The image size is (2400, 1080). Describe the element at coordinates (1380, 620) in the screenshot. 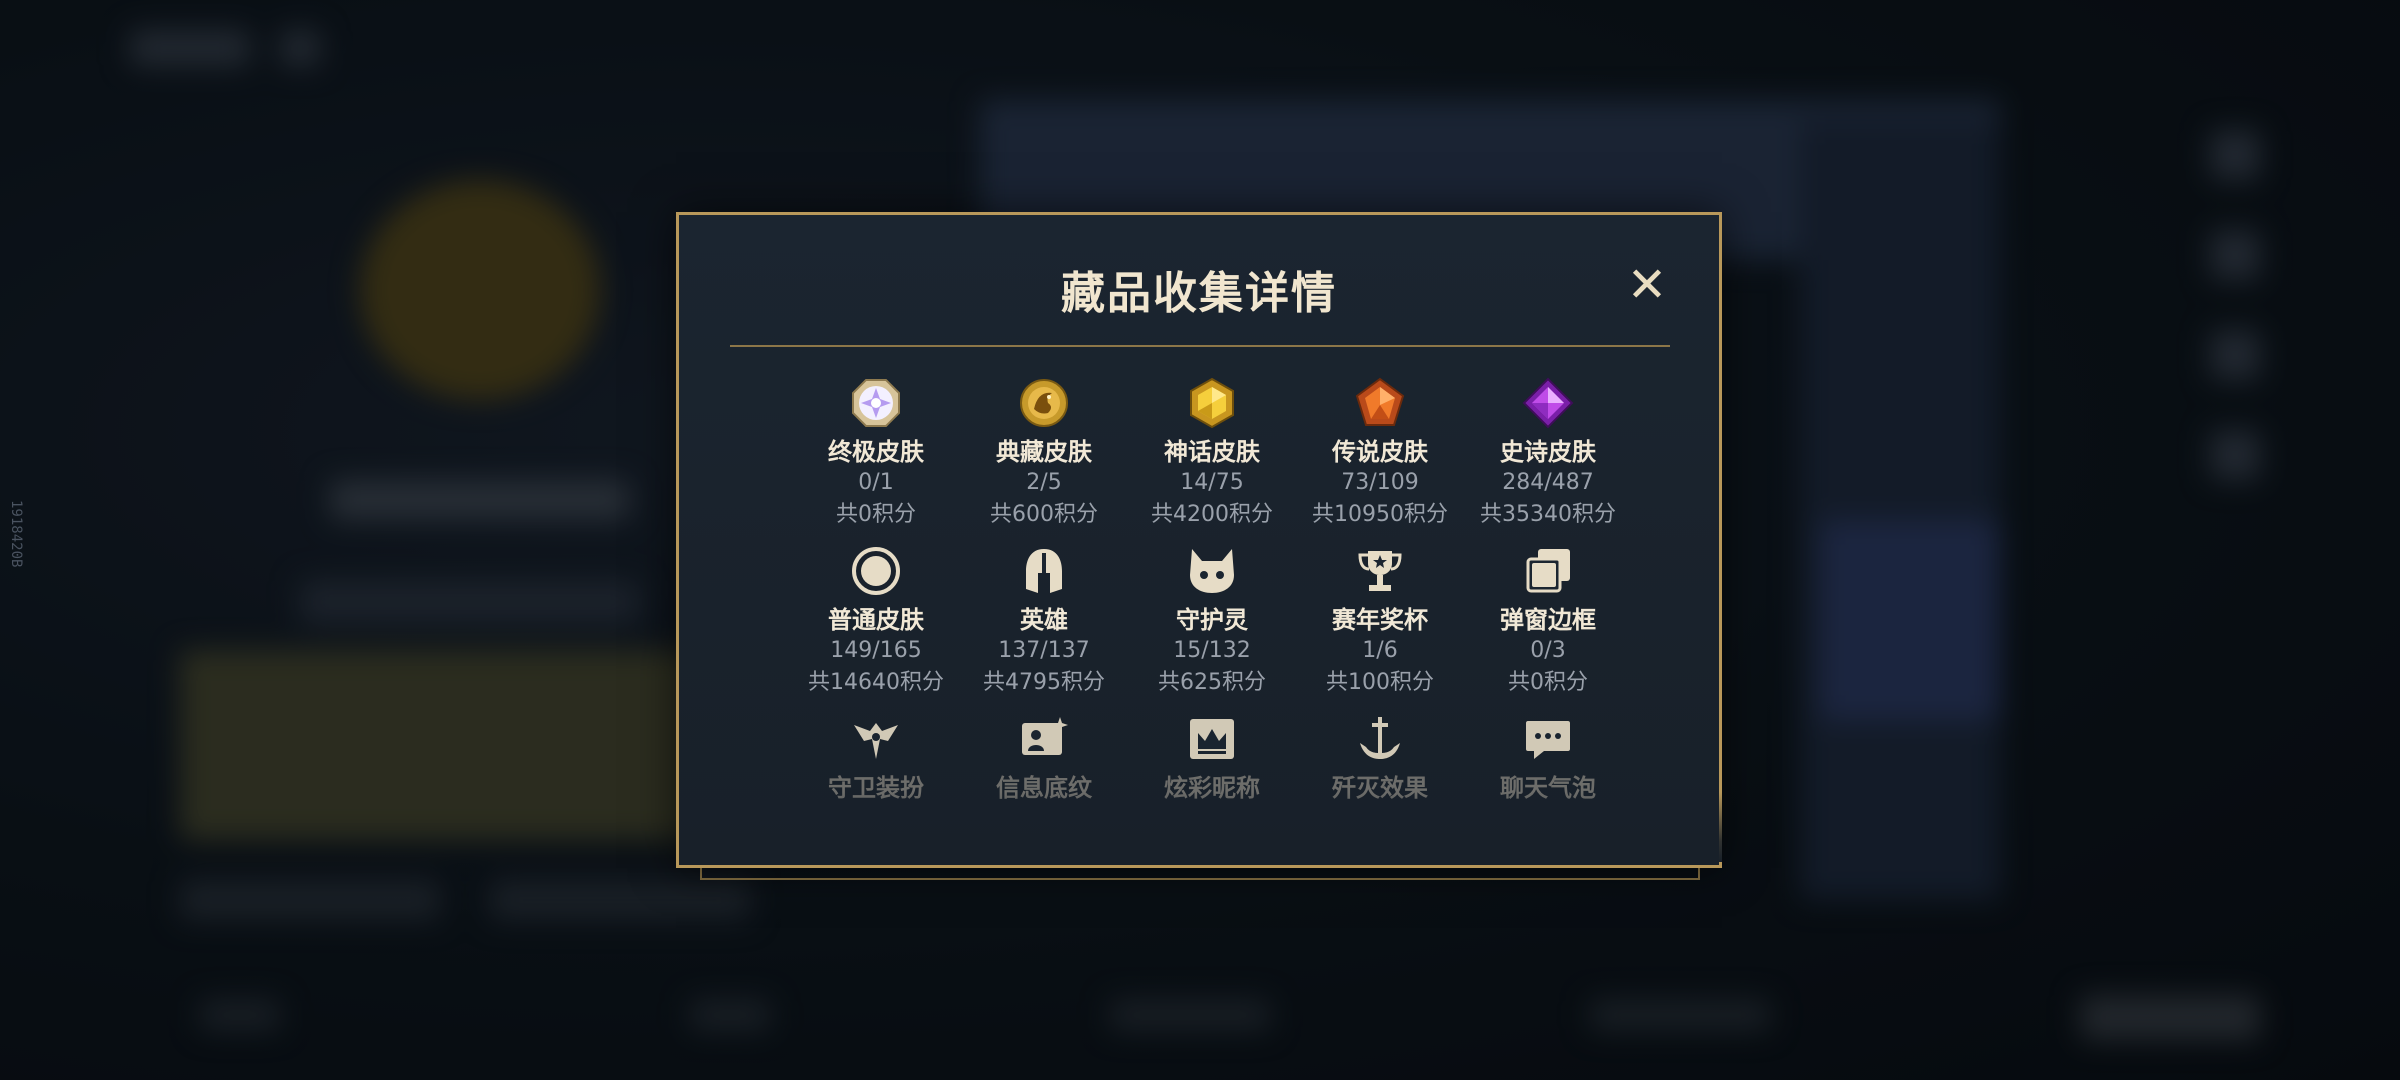

I see `item-name: 赛年奖杯` at that location.